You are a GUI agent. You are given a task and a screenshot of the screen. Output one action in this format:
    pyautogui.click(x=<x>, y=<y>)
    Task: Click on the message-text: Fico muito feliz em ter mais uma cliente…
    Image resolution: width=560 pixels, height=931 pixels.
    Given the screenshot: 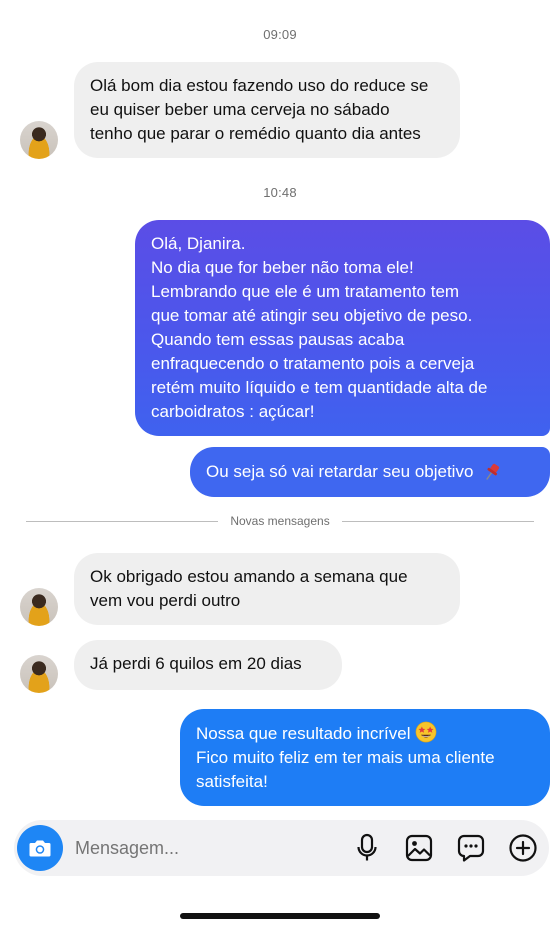 What is the action you would take?
    pyautogui.click(x=345, y=769)
    